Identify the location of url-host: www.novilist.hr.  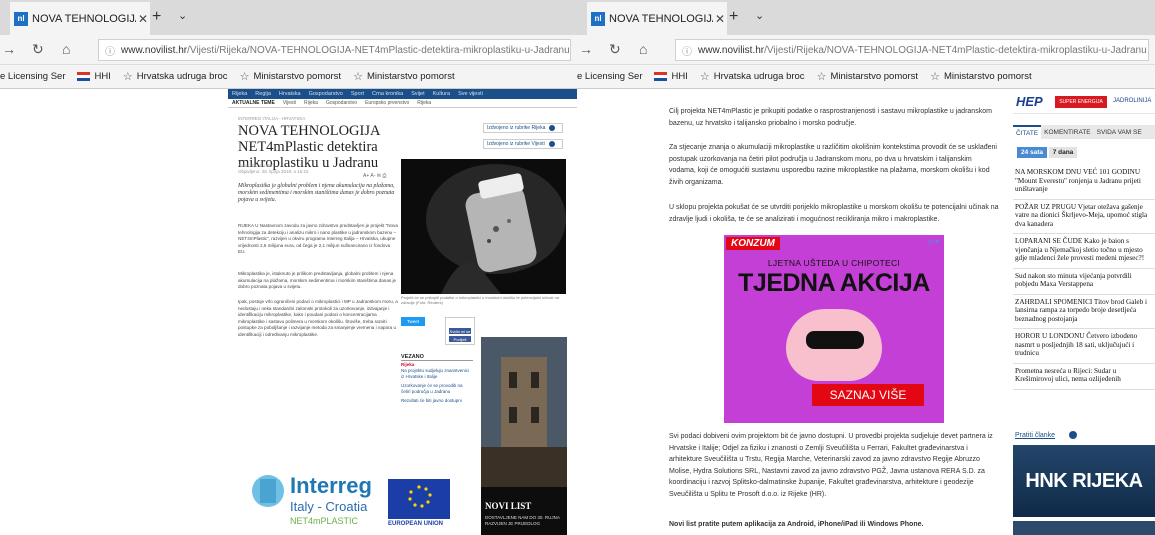
(731, 50).